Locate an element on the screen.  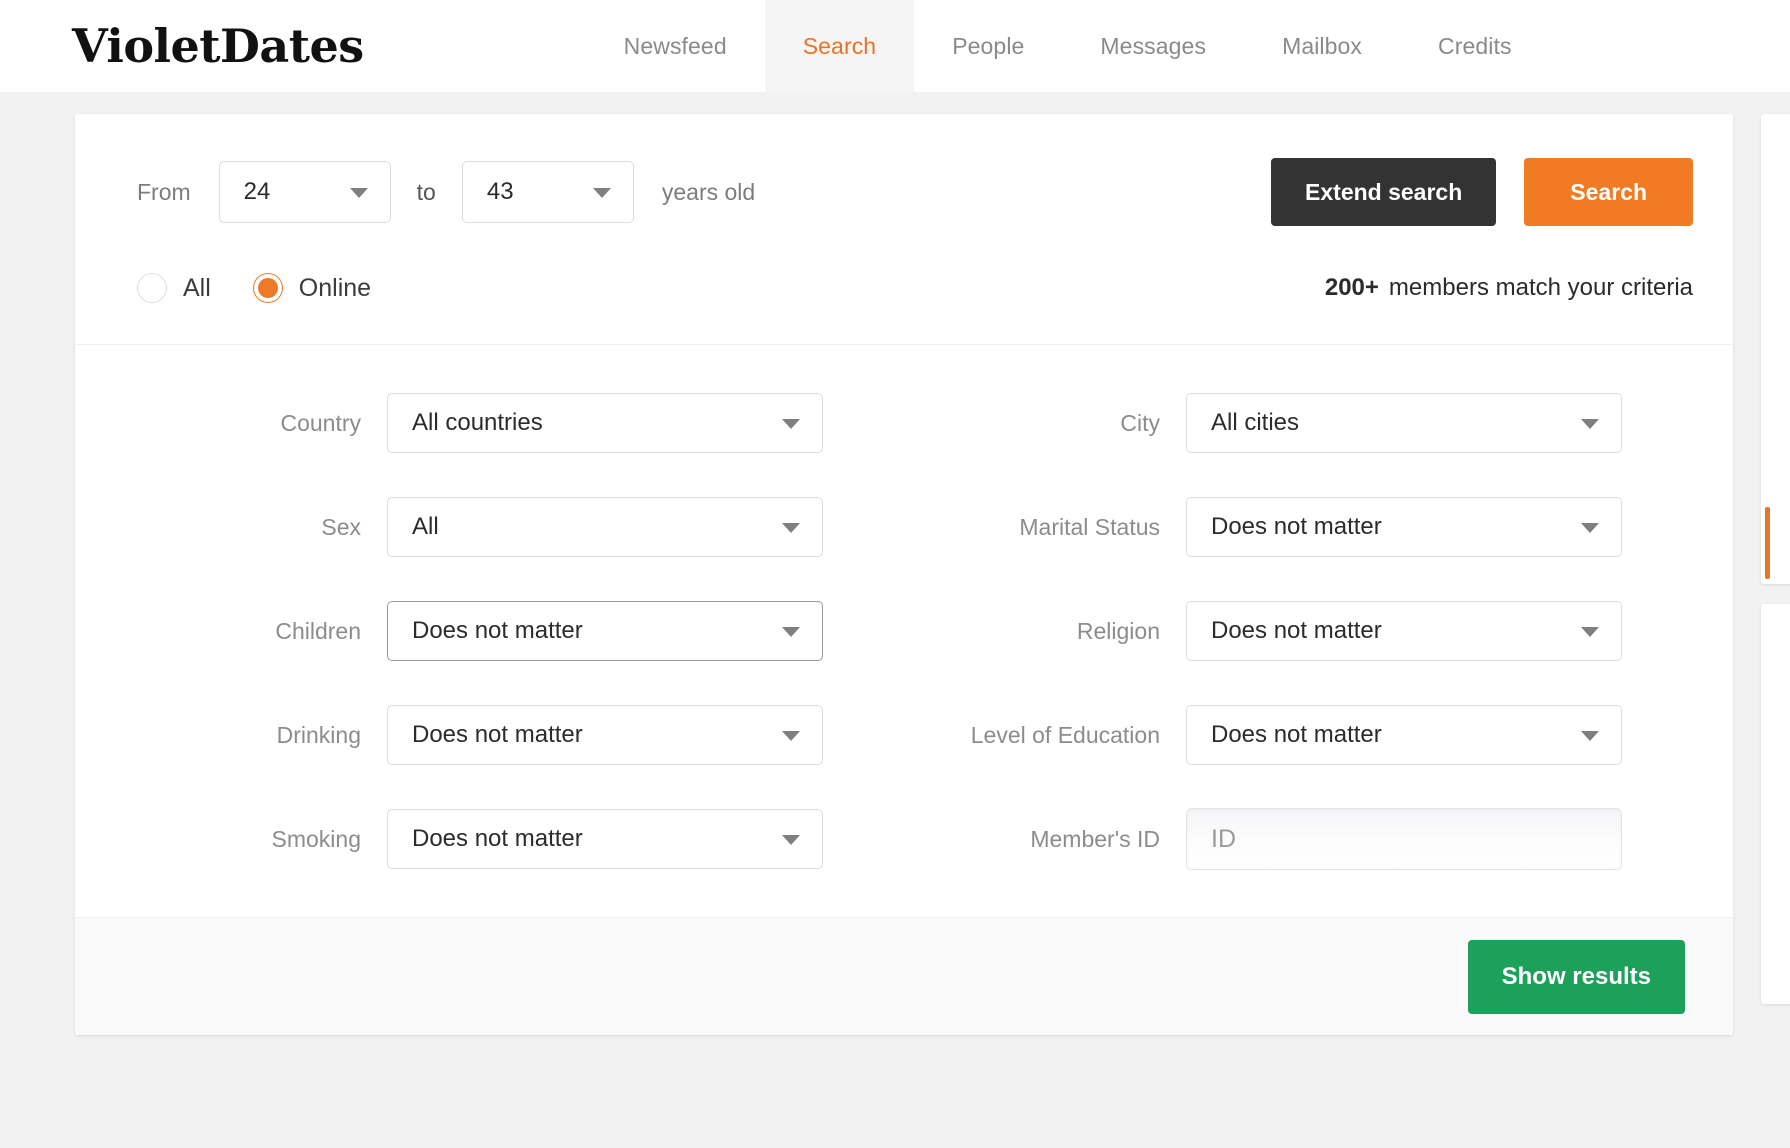
children-select-wrap: Does not matter is located at coordinates (605, 631).